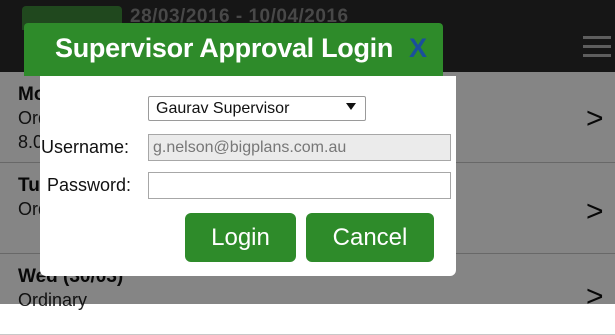  Describe the element at coordinates (224, 48) in the screenshot. I see `dialog-title: Supervisor Approval Login` at that location.